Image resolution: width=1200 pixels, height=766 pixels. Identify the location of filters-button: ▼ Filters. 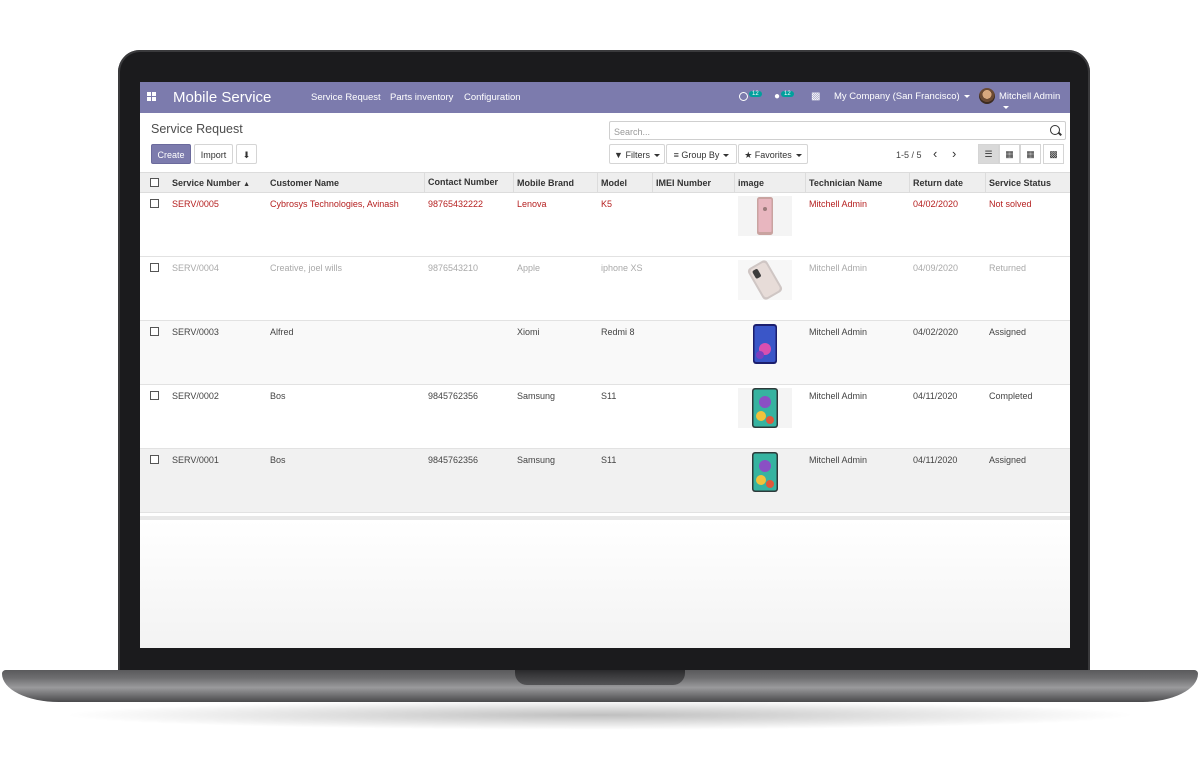
(637, 154).